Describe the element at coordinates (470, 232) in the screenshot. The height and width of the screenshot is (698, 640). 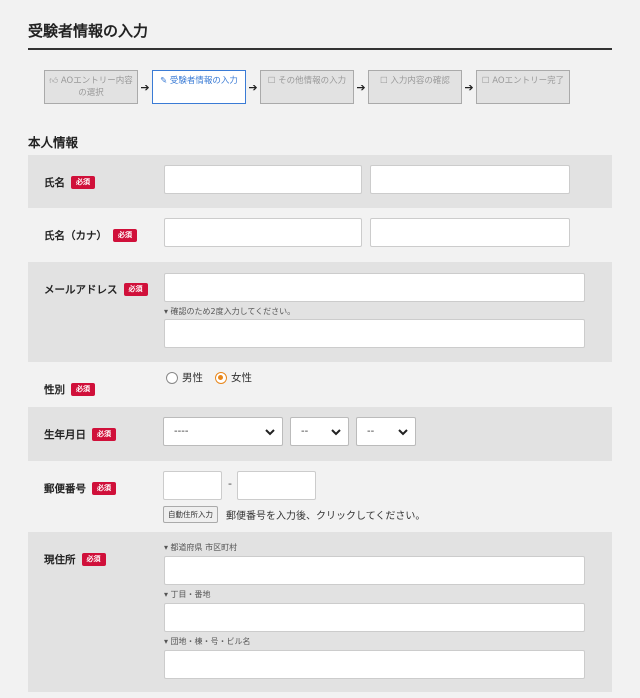
I see `first-name-kana-input` at that location.